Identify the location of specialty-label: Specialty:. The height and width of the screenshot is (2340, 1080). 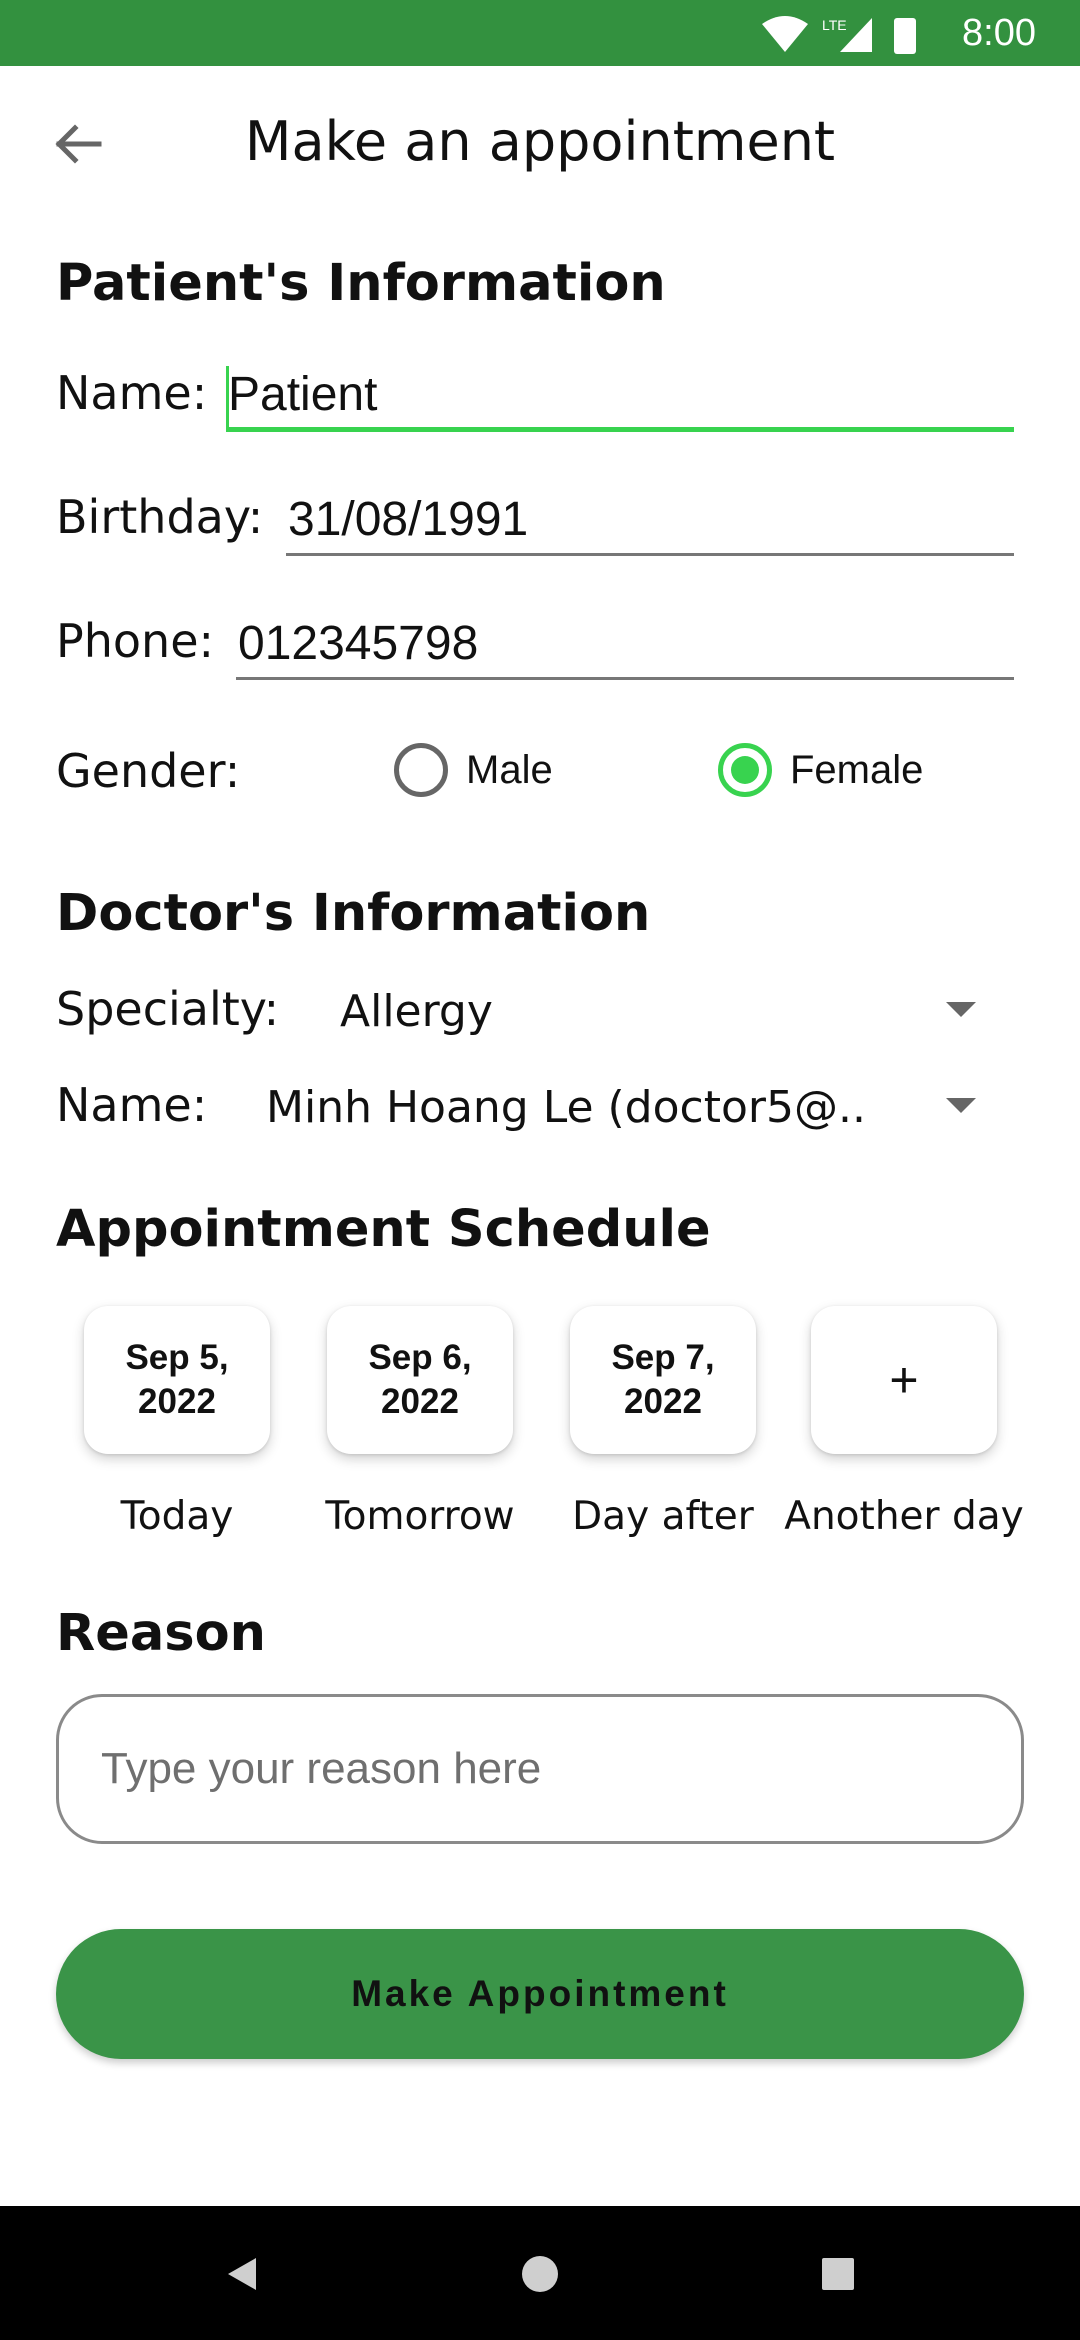
(168, 1009).